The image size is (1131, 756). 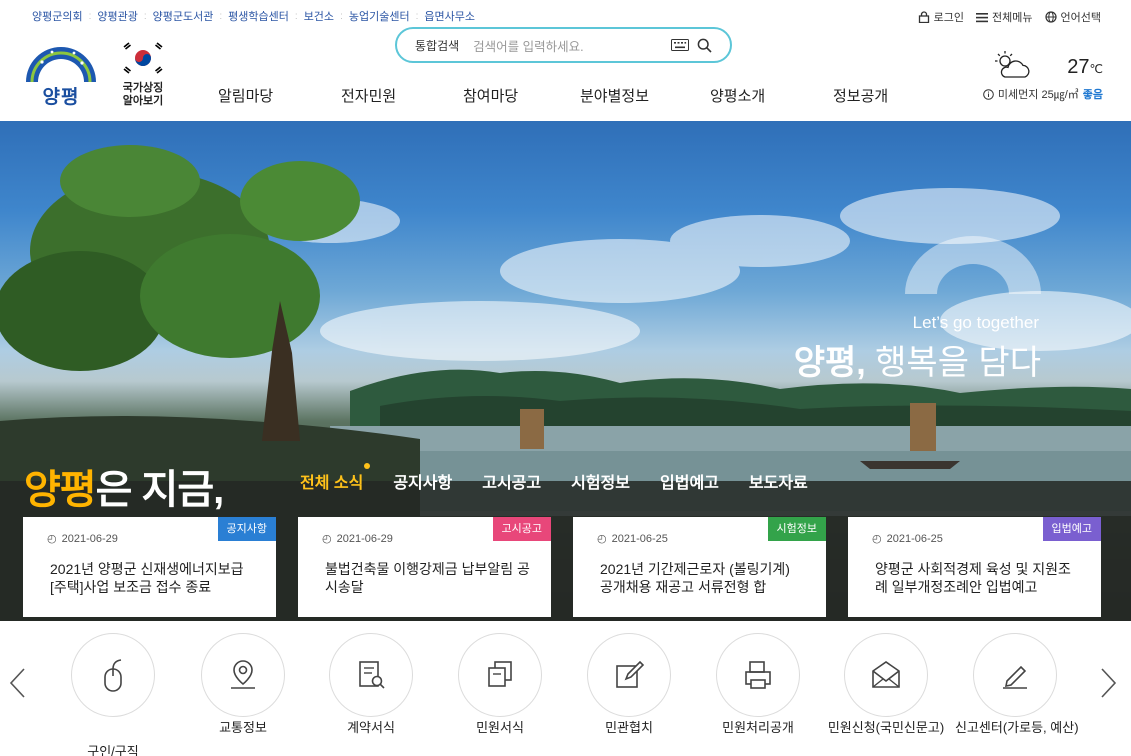 I want to click on quick-label: 교통정보, so click(x=243, y=727).